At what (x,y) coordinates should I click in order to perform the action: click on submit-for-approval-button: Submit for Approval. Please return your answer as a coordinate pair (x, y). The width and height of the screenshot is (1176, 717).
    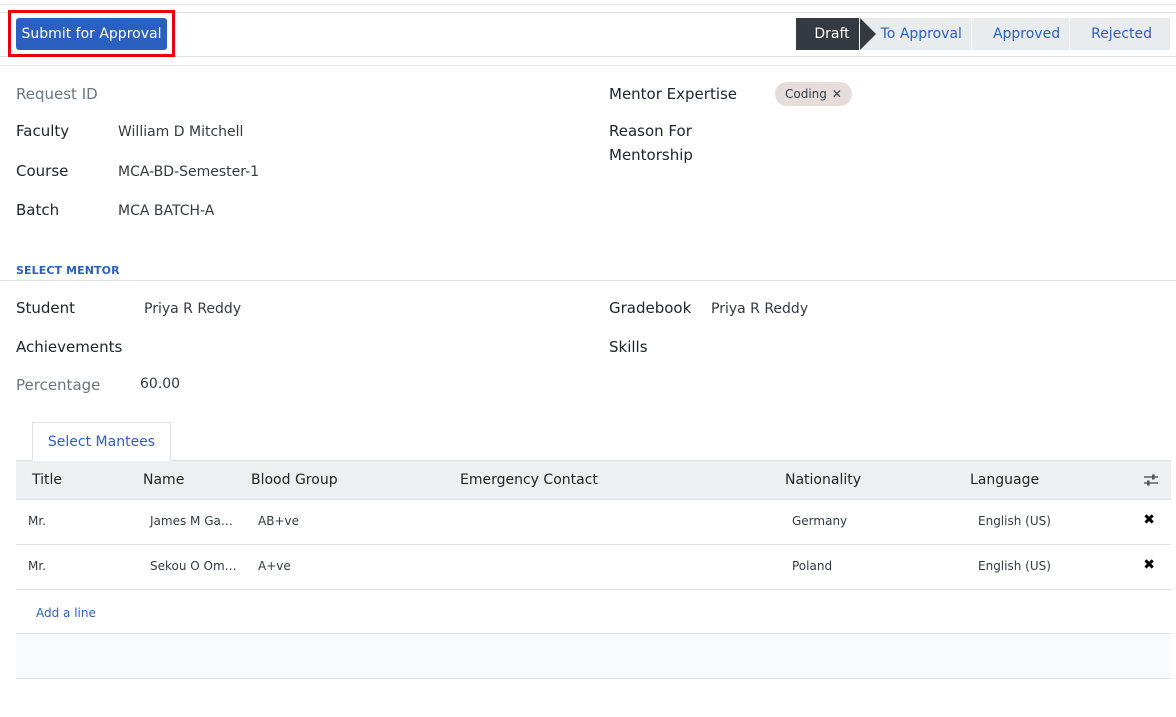
    Looking at the image, I should click on (91, 34).